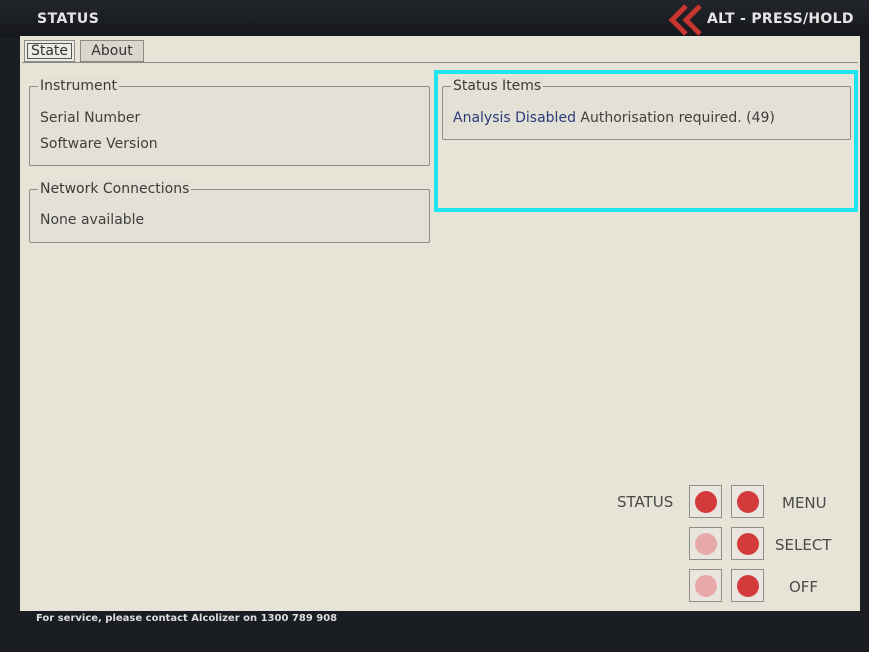 This screenshot has width=869, height=652. I want to click on status-button, so click(705, 501).